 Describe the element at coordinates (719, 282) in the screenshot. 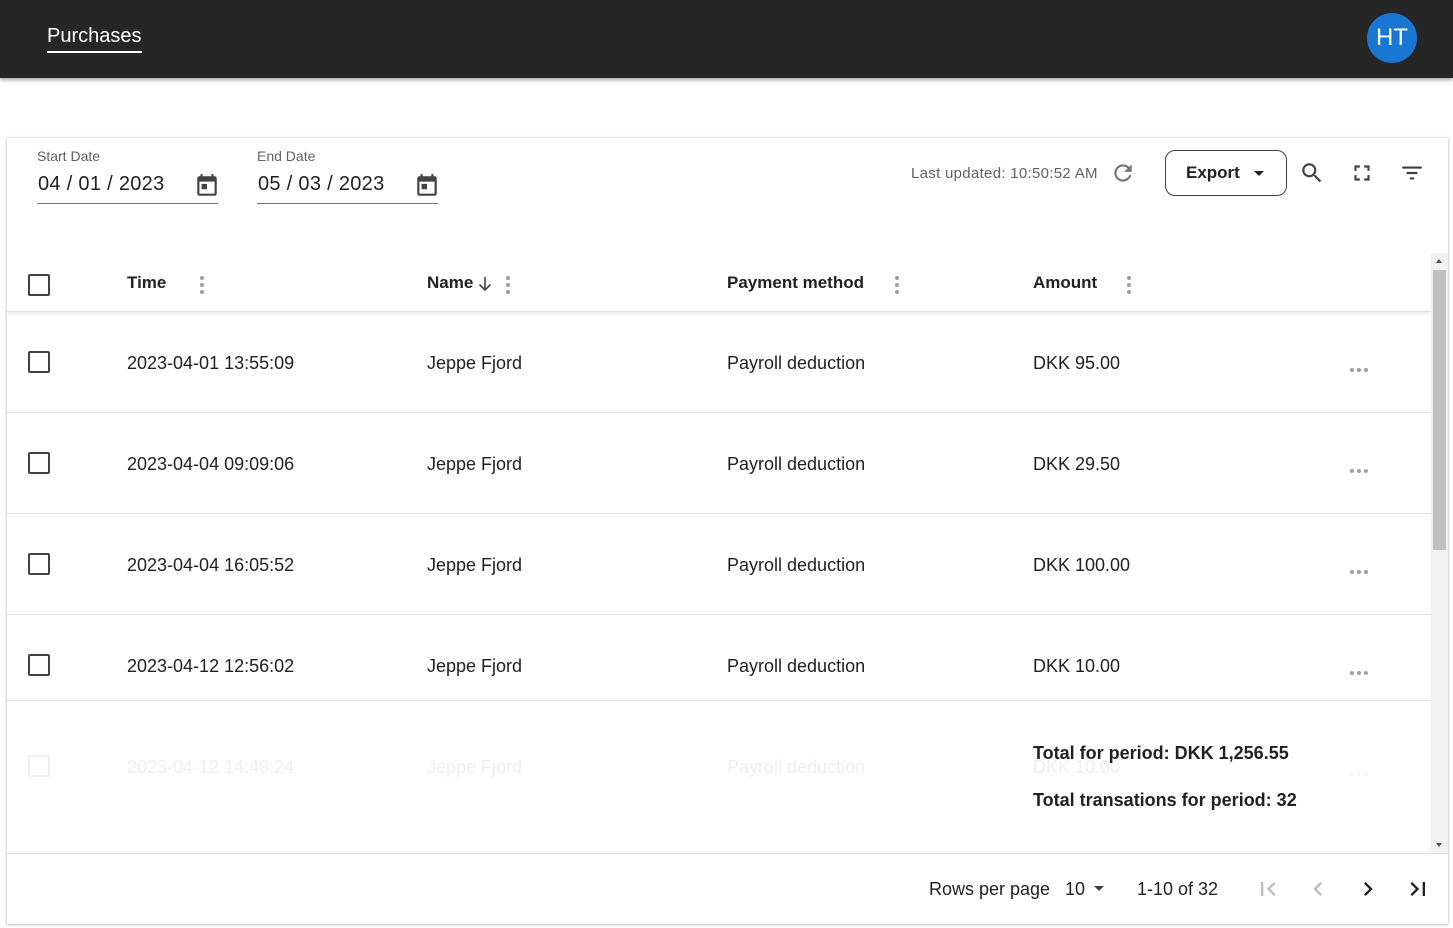

I see `table-header: Time Name Payment method Amount` at that location.